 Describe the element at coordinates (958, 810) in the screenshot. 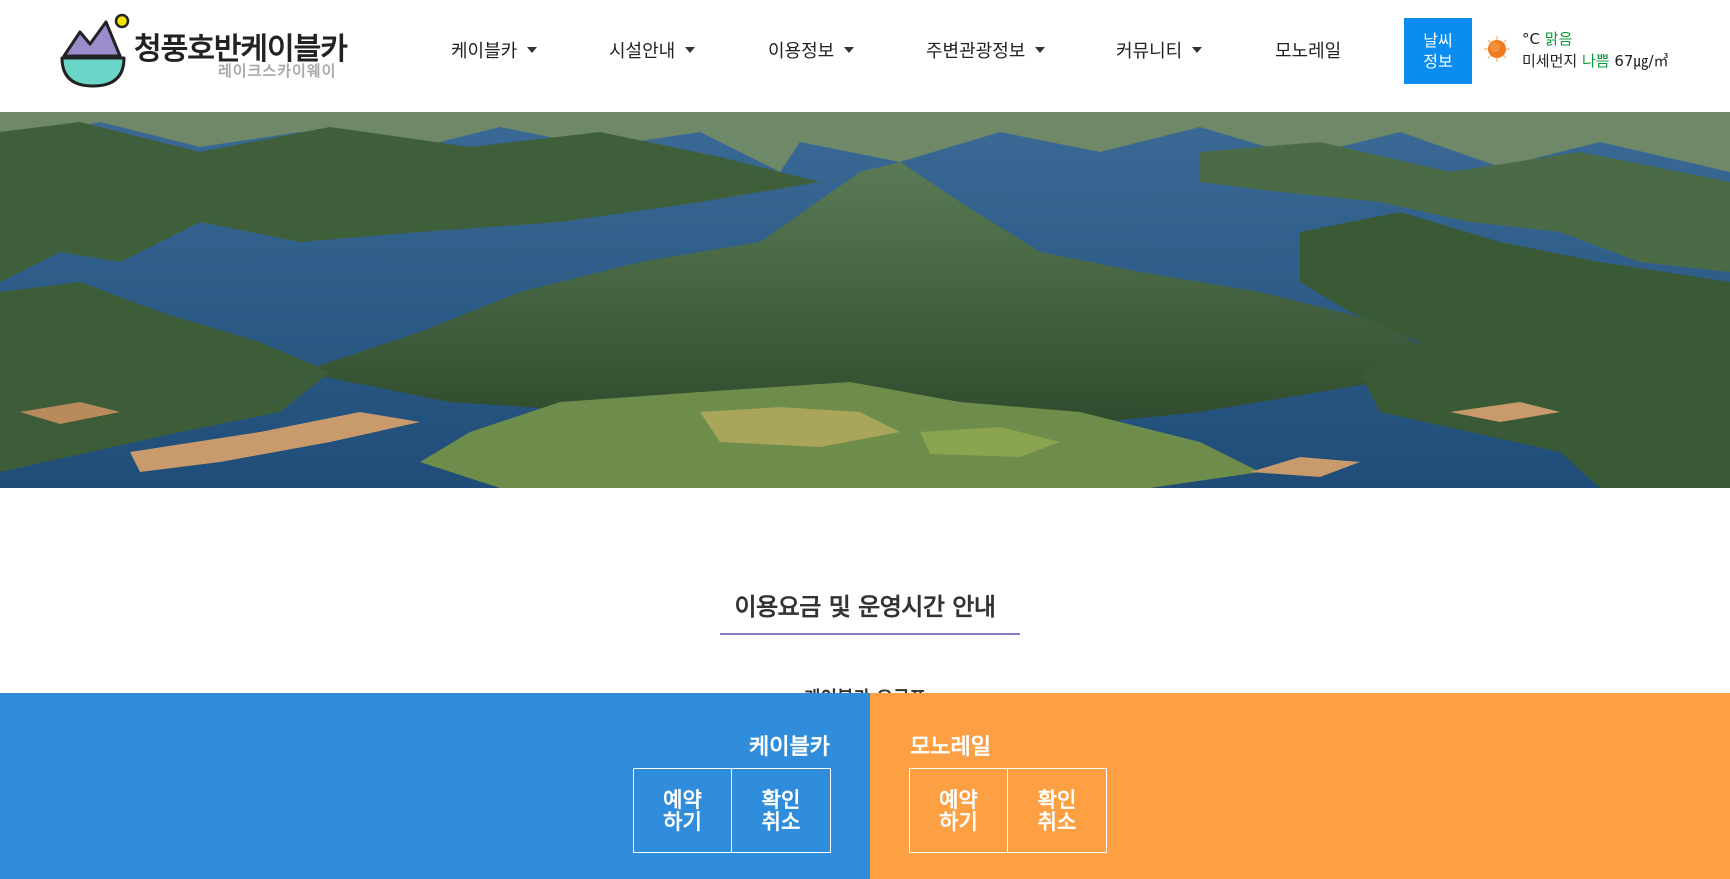

I see `monorail-reserve-button: 예약 하기` at that location.